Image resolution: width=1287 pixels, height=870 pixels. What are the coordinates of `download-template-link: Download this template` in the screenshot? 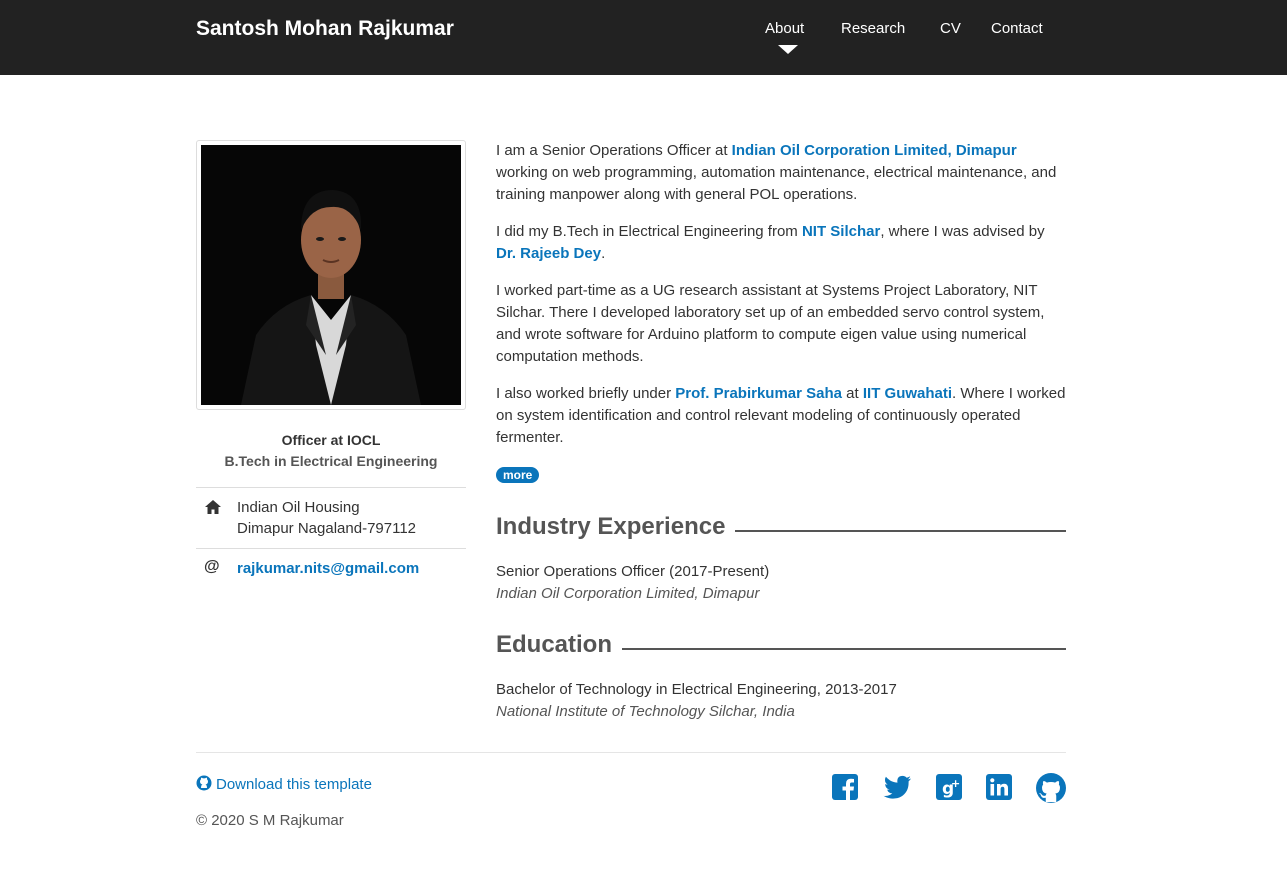 It's located at (294, 784).